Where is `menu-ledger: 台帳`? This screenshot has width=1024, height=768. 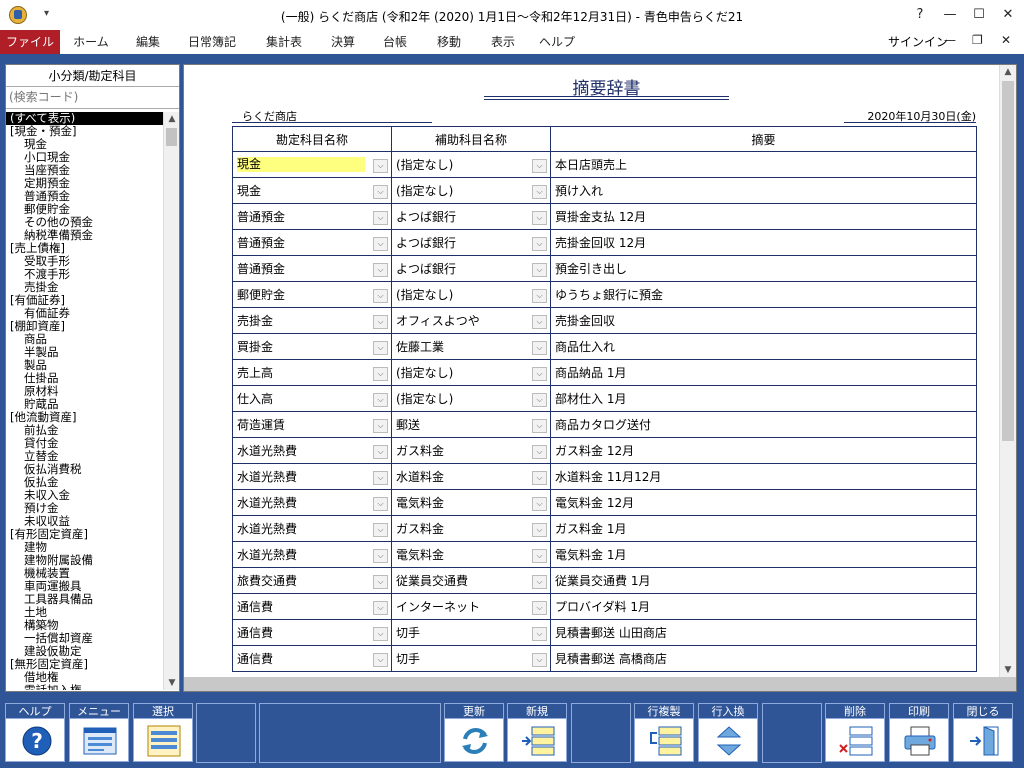 menu-ledger: 台帳 is located at coordinates (395, 42).